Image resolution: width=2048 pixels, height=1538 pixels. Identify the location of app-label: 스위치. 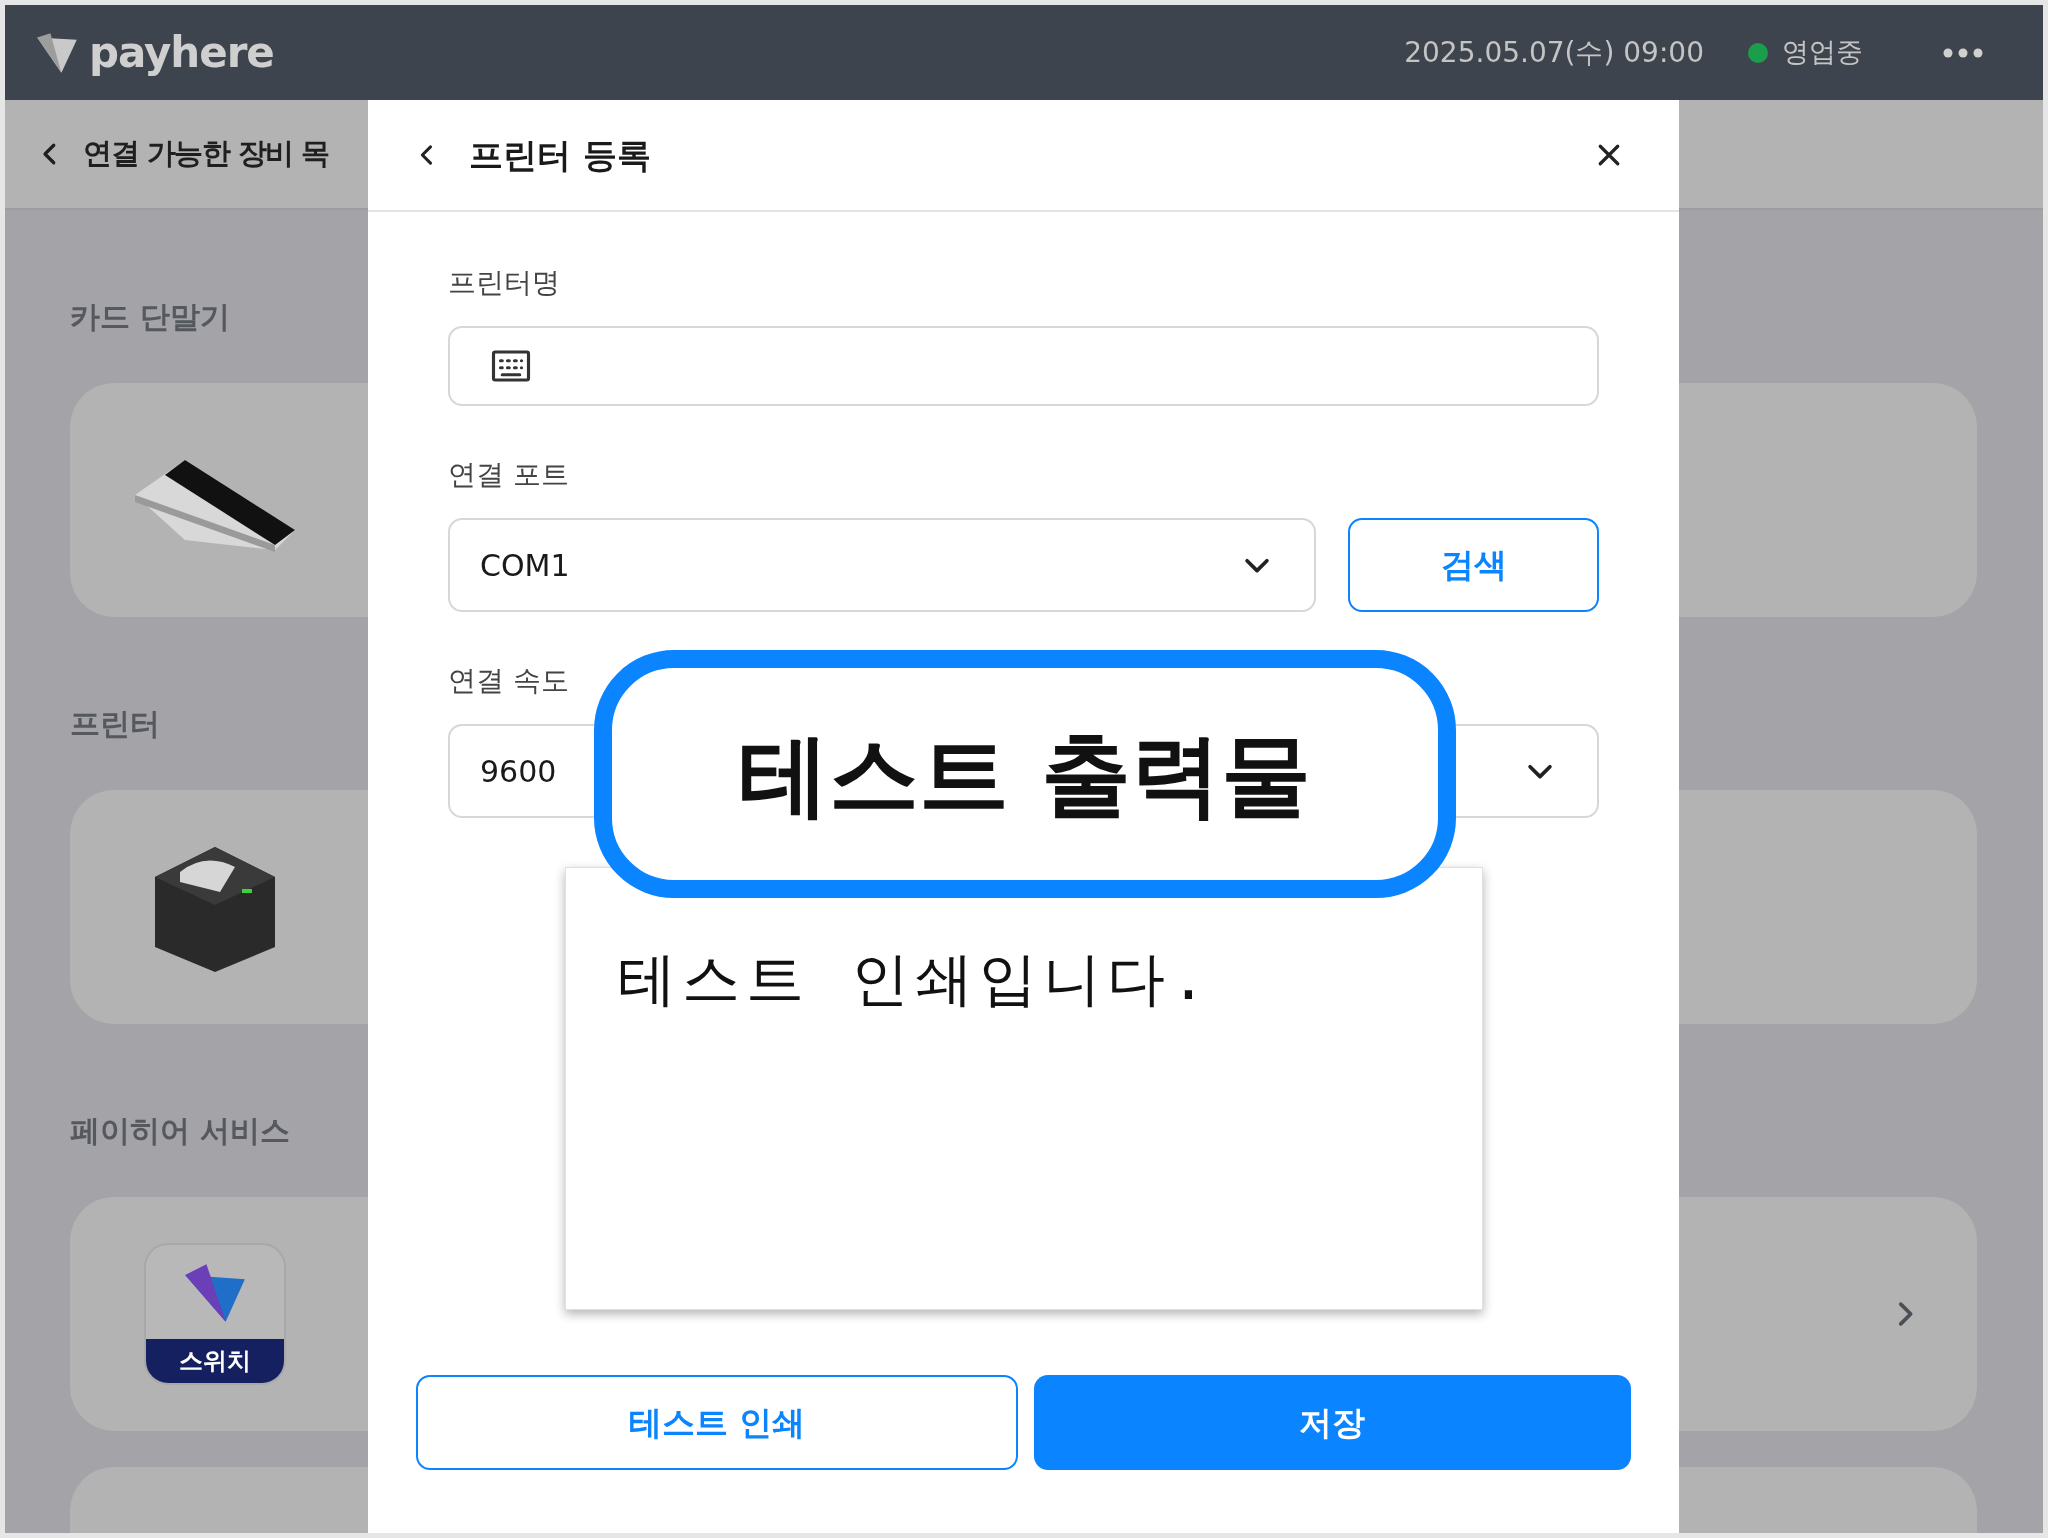
(215, 1361).